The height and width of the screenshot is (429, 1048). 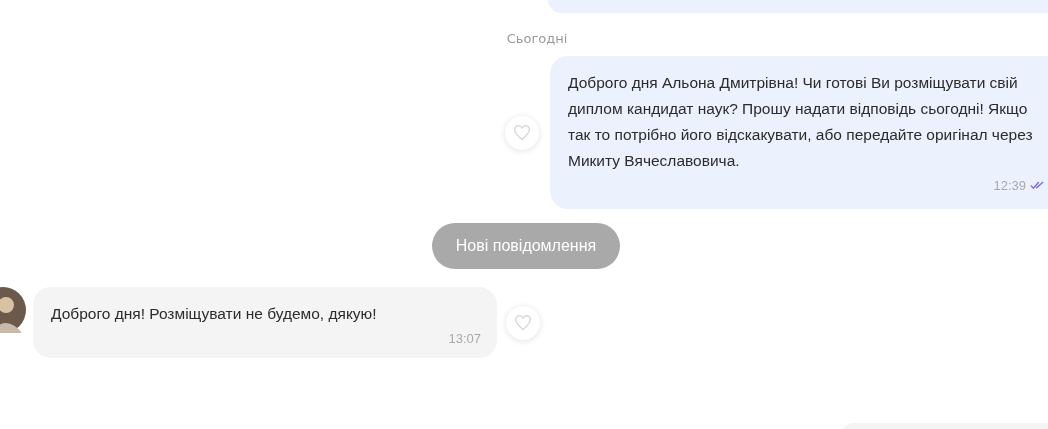 I want to click on message-time: 13:07, so click(x=464, y=338).